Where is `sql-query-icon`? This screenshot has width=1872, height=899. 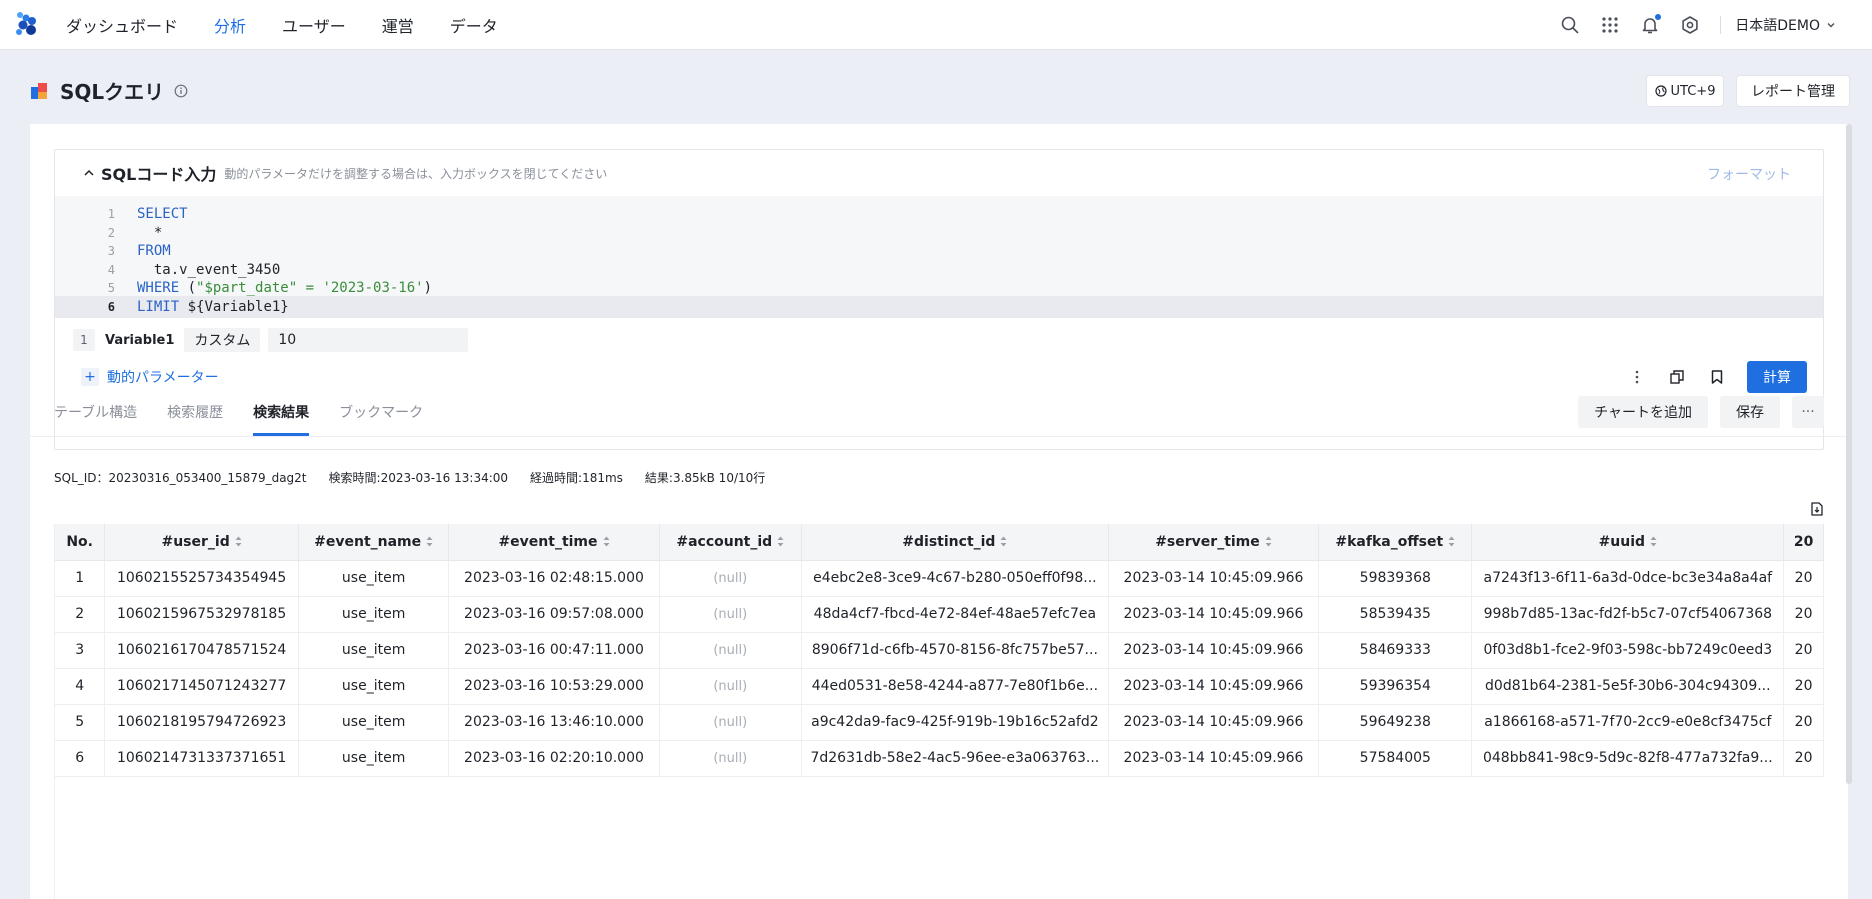
sql-query-icon is located at coordinates (39, 90).